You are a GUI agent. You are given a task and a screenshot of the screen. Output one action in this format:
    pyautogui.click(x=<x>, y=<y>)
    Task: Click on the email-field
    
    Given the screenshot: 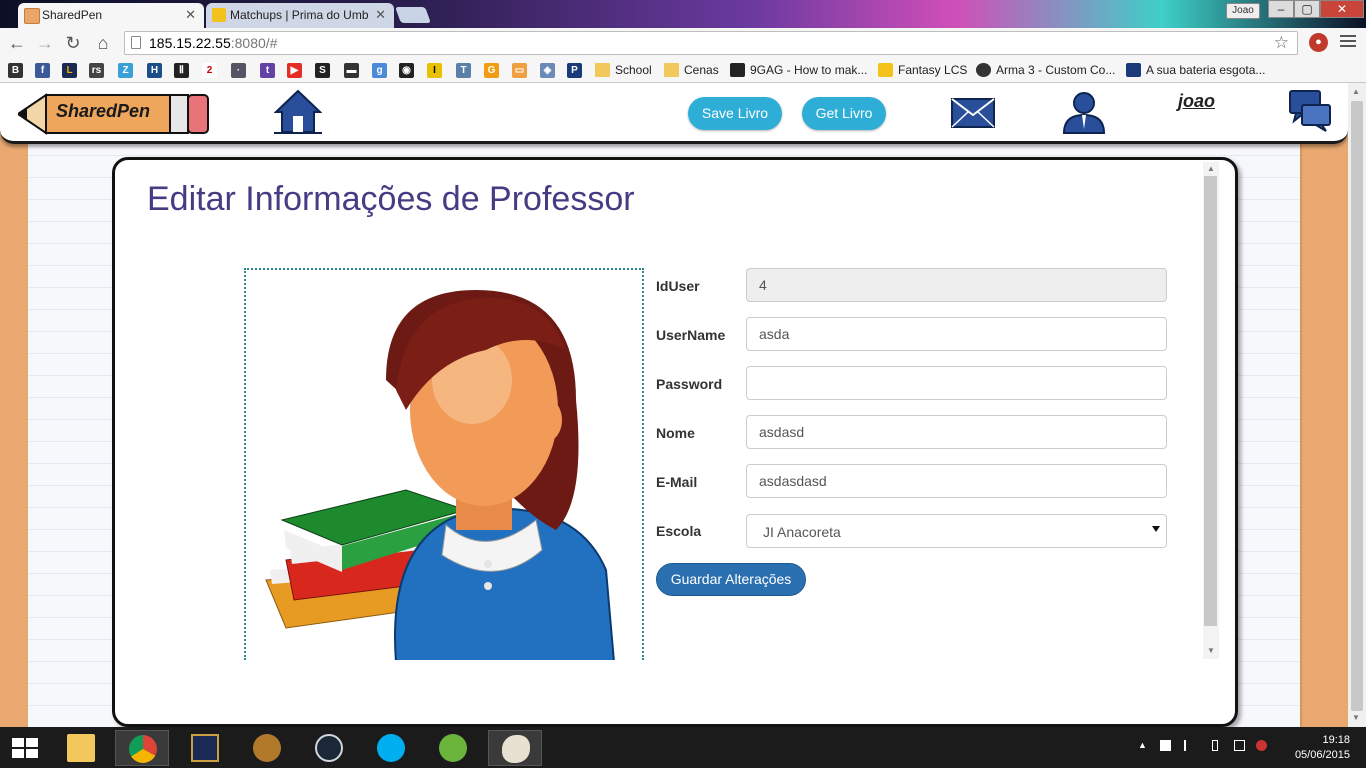 What is the action you would take?
    pyautogui.click(x=956, y=481)
    